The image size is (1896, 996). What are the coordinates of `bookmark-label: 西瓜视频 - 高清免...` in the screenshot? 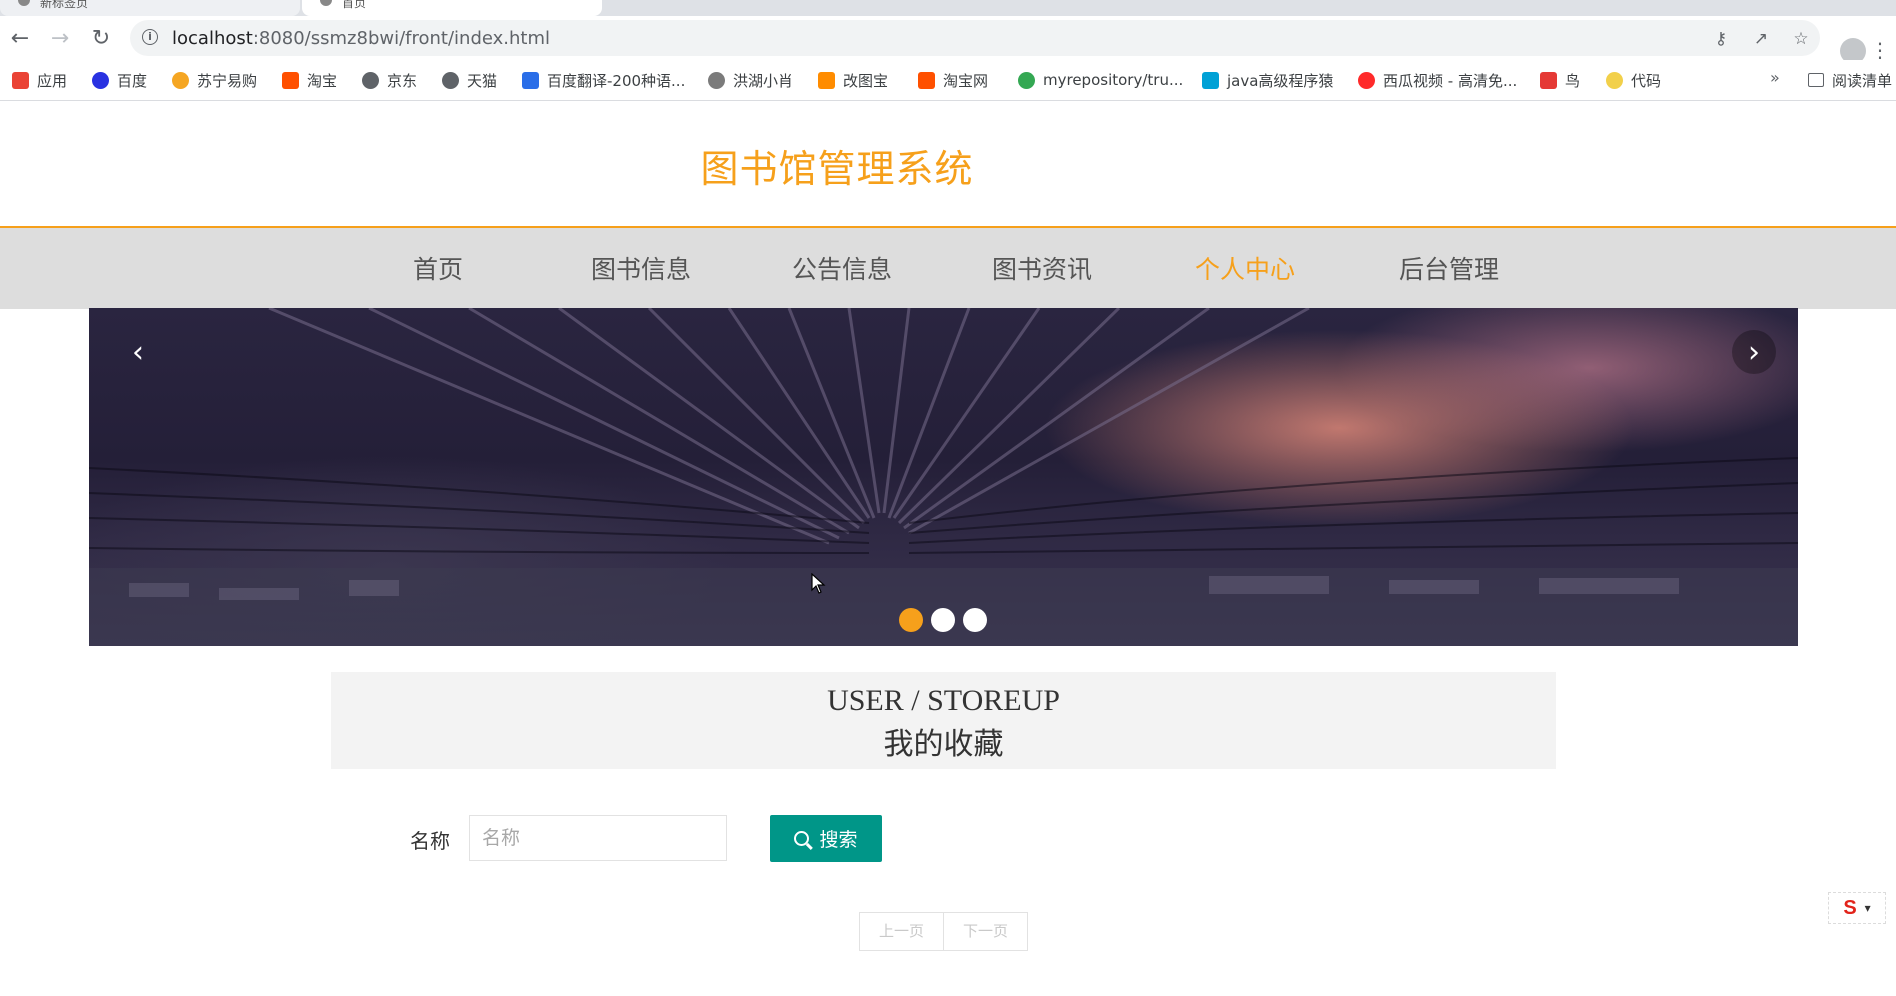 It's located at (1450, 80).